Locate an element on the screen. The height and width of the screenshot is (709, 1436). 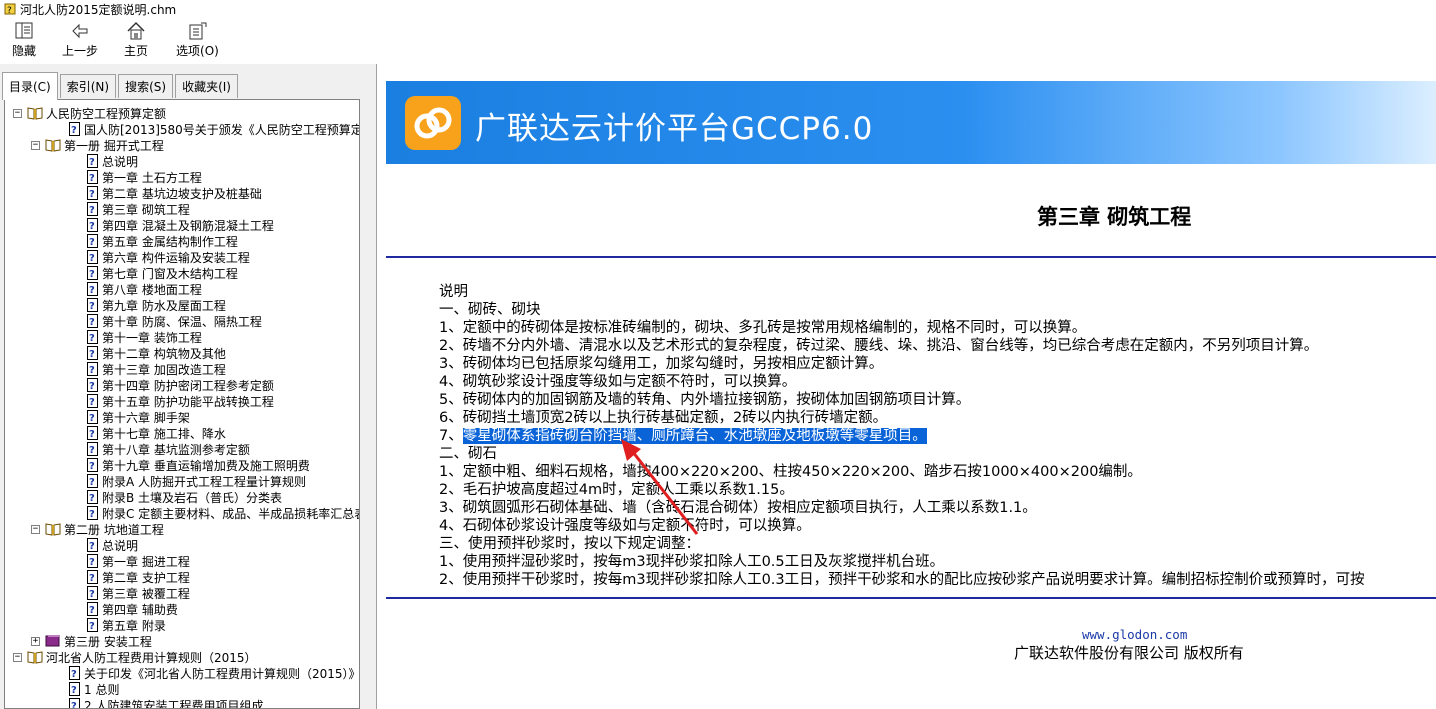
tree-item: − 第一册 掘开式工程 is located at coordinates (97, 145).